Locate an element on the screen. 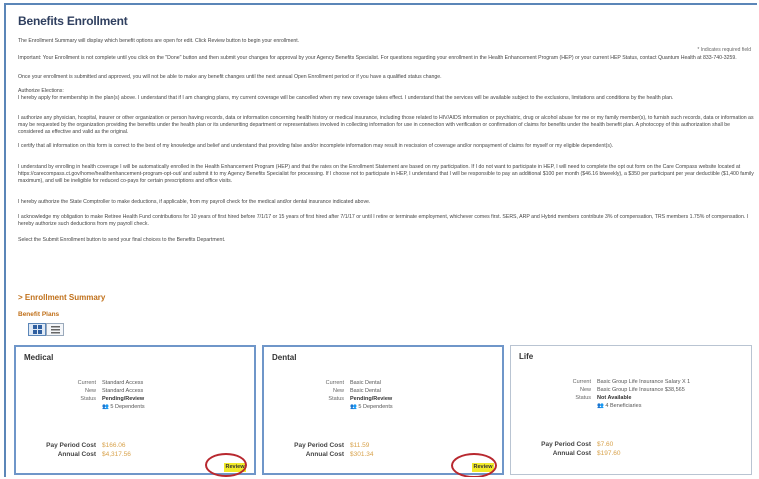 The image size is (759, 479). annual-cost: Annual Cost $197.60 is located at coordinates (586, 453).